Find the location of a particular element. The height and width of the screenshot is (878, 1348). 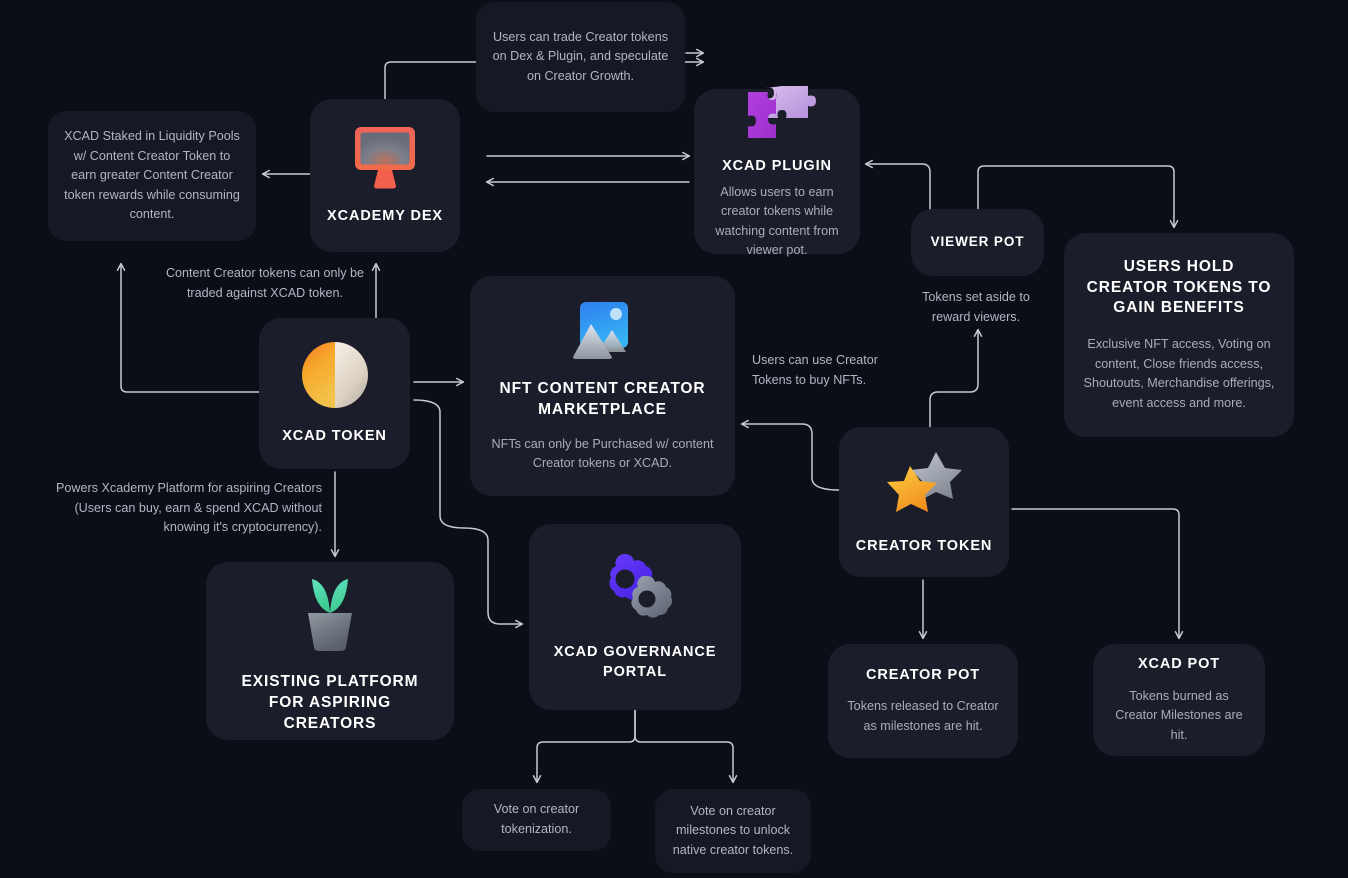

node-creator-token-title: CREATOR TOKEN is located at coordinates (924, 545).